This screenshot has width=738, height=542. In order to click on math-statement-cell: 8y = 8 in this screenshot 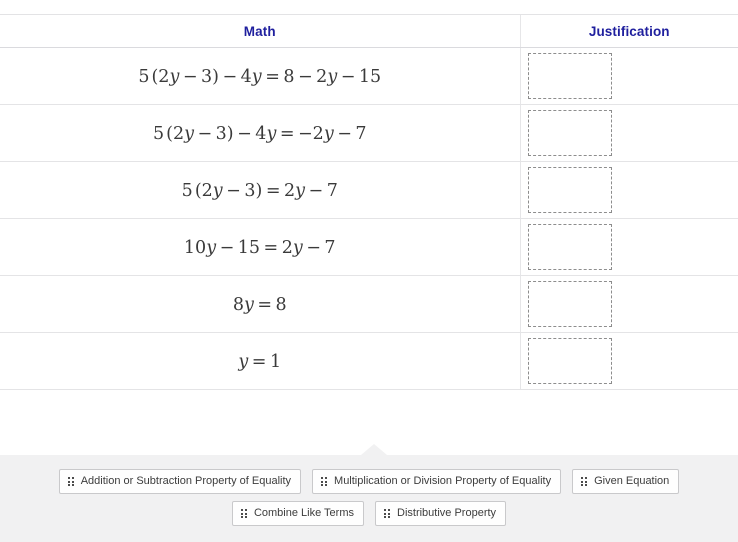, I will do `click(260, 304)`.